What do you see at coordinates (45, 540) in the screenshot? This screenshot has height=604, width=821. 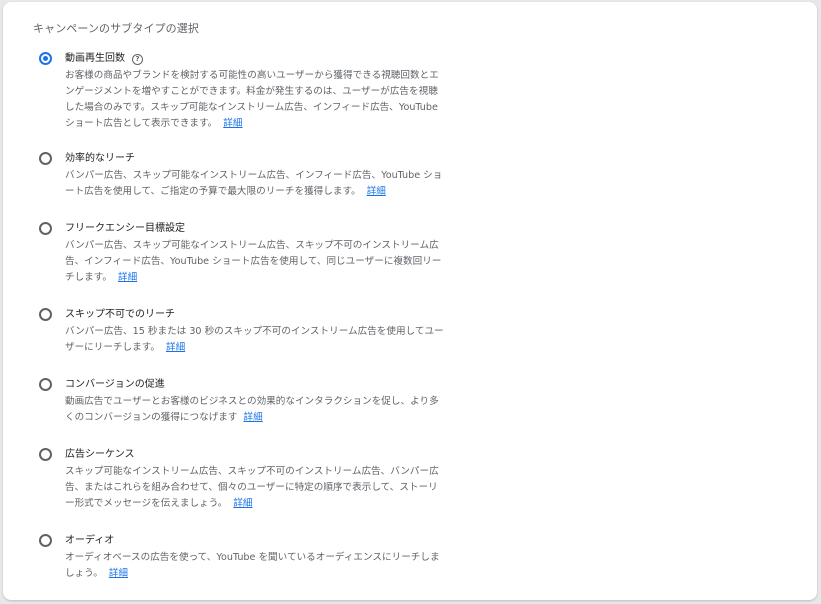 I see `radio-audio` at bounding box center [45, 540].